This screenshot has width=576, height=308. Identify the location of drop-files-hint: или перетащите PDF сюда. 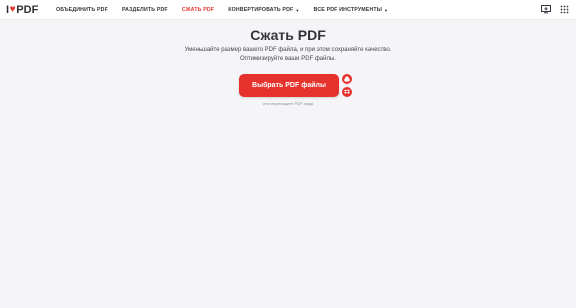
(288, 103).